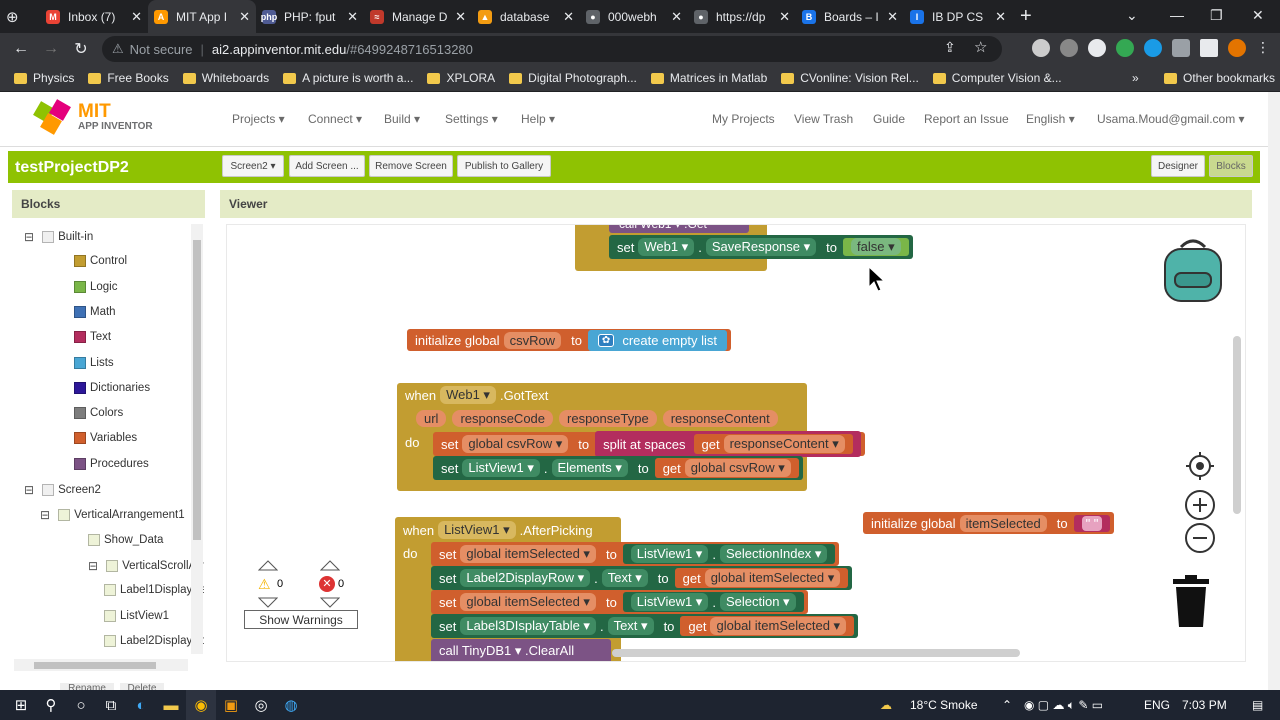  I want to click on designer-button: Designer, so click(1178, 166).